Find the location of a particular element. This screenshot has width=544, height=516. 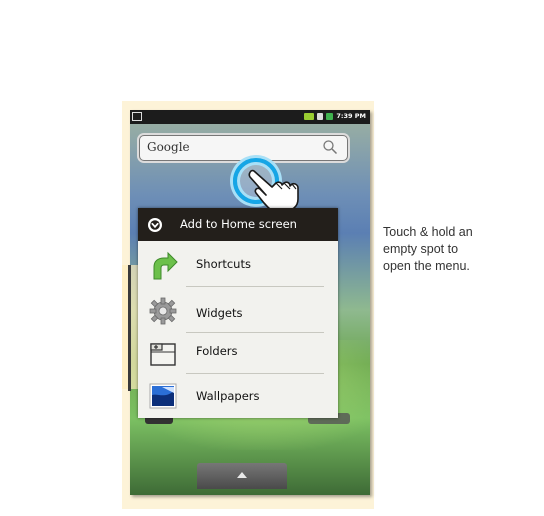

folder-icon is located at coordinates (163, 354).